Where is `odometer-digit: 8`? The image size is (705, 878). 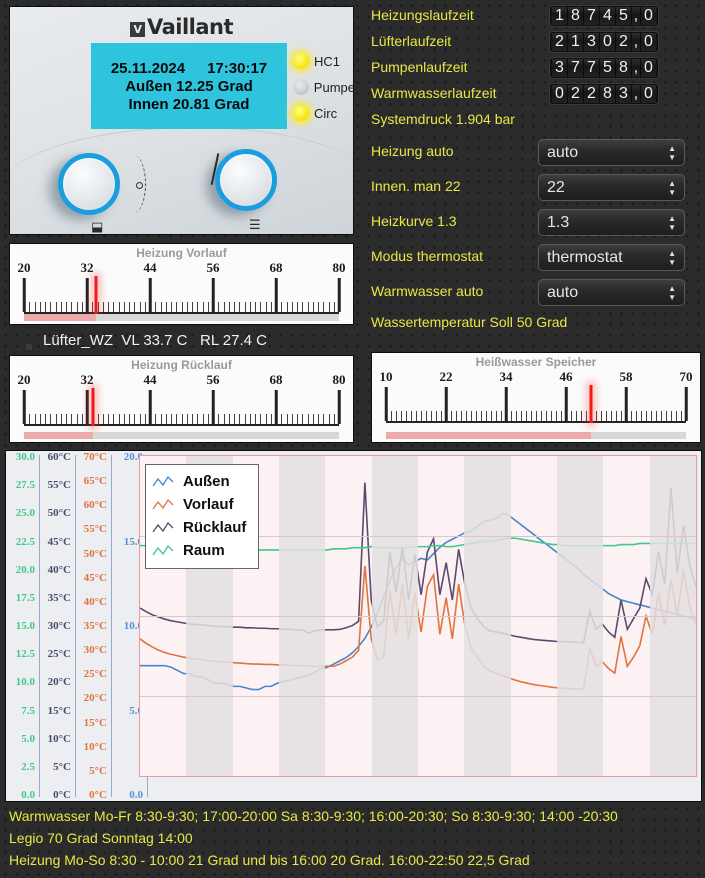
odometer-digit: 8 is located at coordinates (608, 94).